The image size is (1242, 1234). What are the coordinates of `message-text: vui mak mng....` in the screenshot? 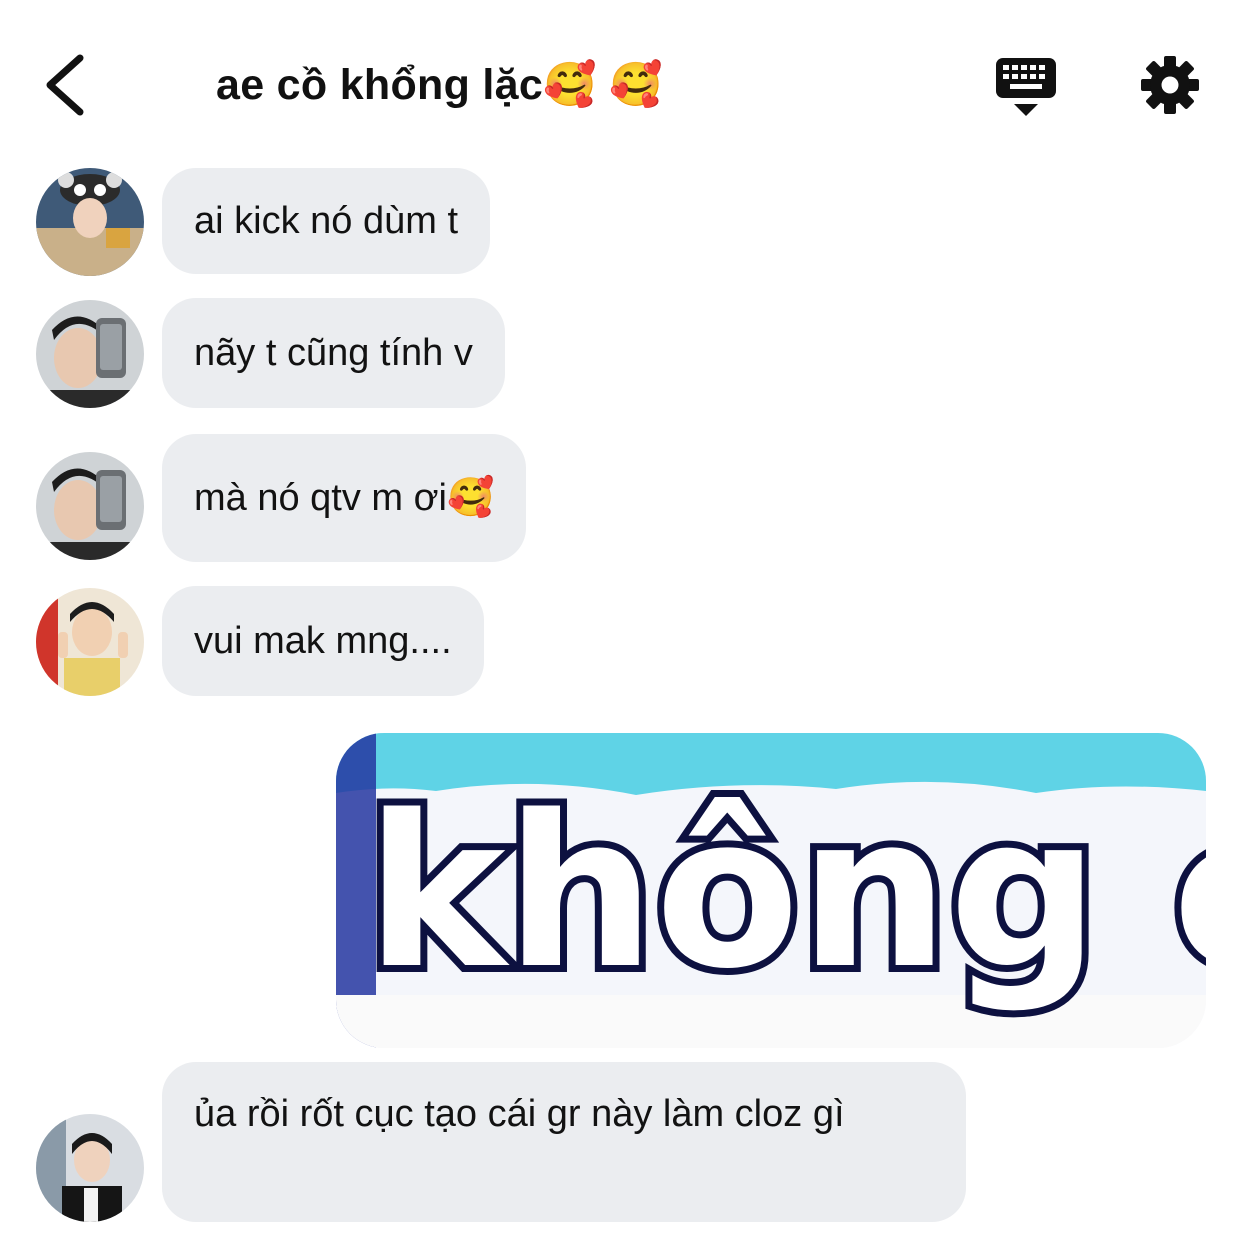 It's located at (323, 641).